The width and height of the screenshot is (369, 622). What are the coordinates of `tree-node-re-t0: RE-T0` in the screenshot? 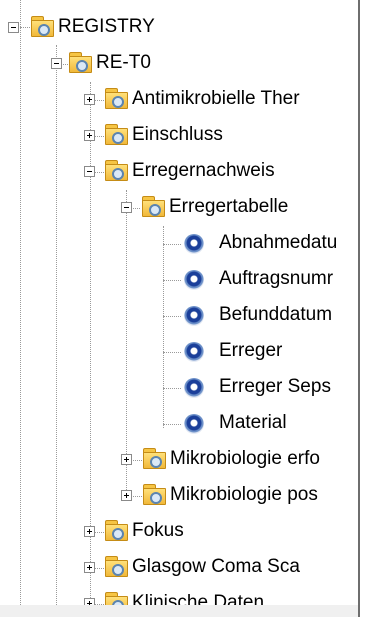 It's located at (180, 64).